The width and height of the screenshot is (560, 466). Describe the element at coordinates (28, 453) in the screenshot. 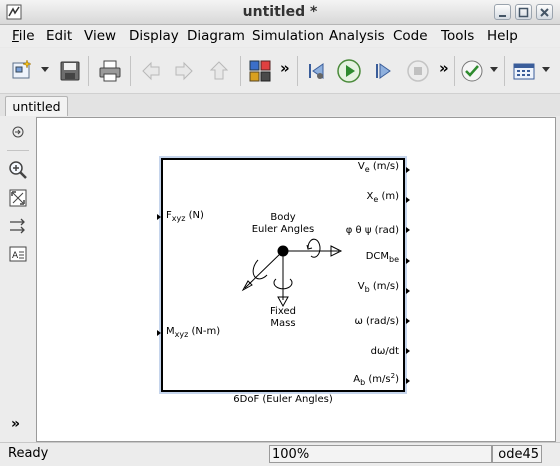

I see `status-ready: Ready` at that location.